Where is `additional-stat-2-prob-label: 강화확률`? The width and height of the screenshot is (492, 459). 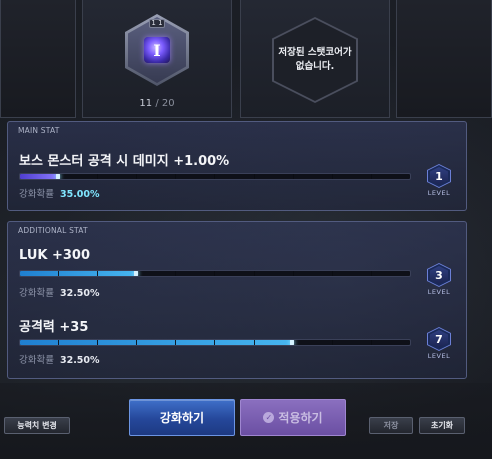 additional-stat-2-prob-label: 강화확률 is located at coordinates (36, 360).